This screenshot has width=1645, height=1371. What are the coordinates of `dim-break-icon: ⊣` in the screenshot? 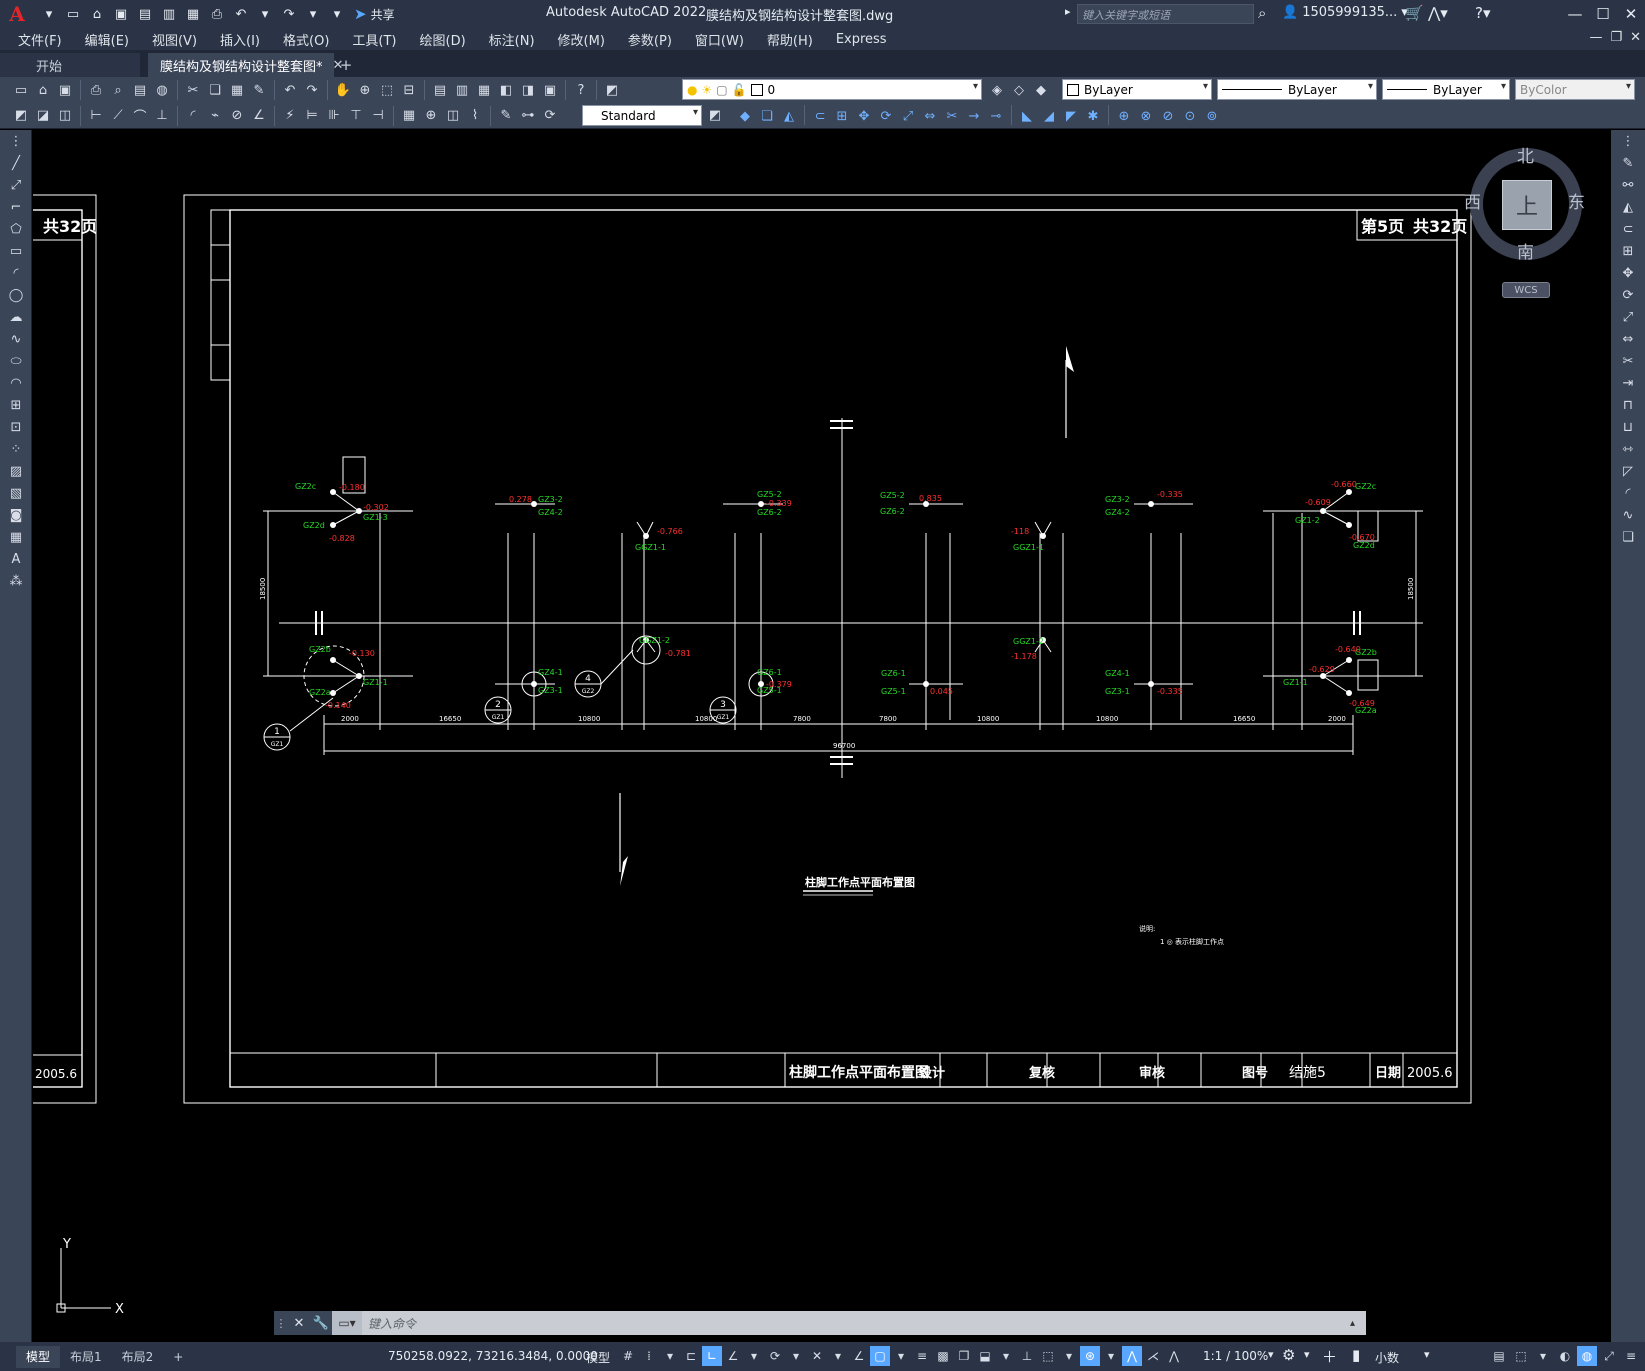 It's located at (378, 116).